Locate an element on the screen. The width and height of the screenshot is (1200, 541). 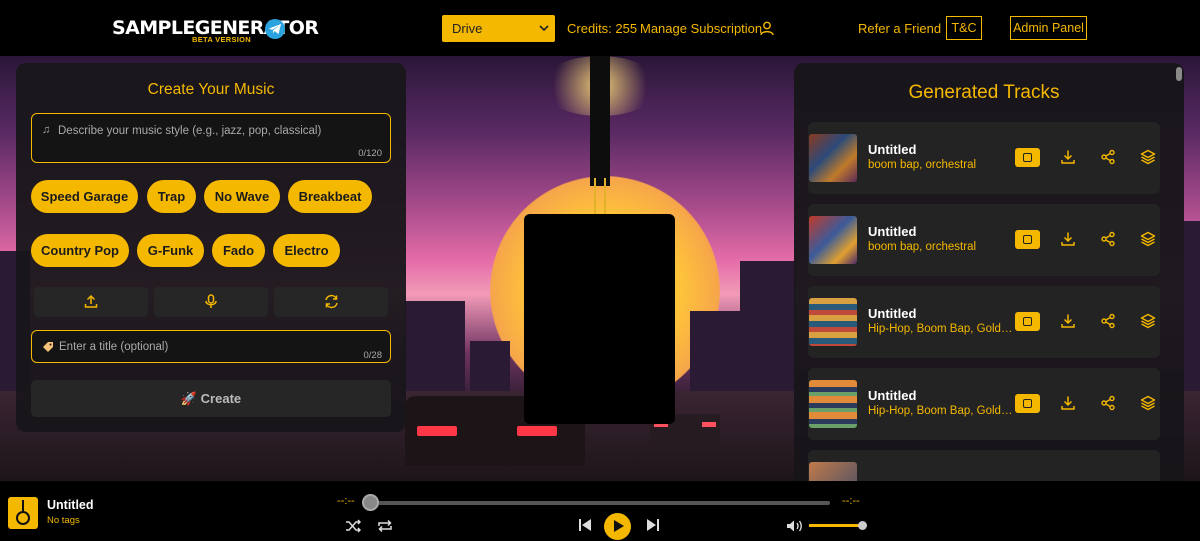
genre-chip: G-Funk is located at coordinates (170, 250).